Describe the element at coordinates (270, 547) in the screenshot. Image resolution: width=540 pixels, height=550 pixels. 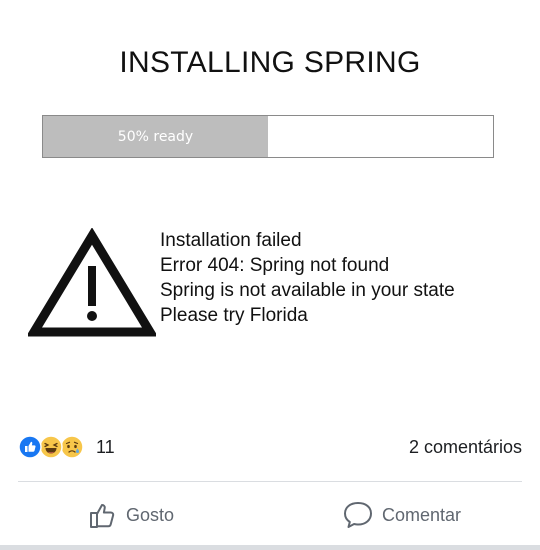
I see `feed-separator` at that location.